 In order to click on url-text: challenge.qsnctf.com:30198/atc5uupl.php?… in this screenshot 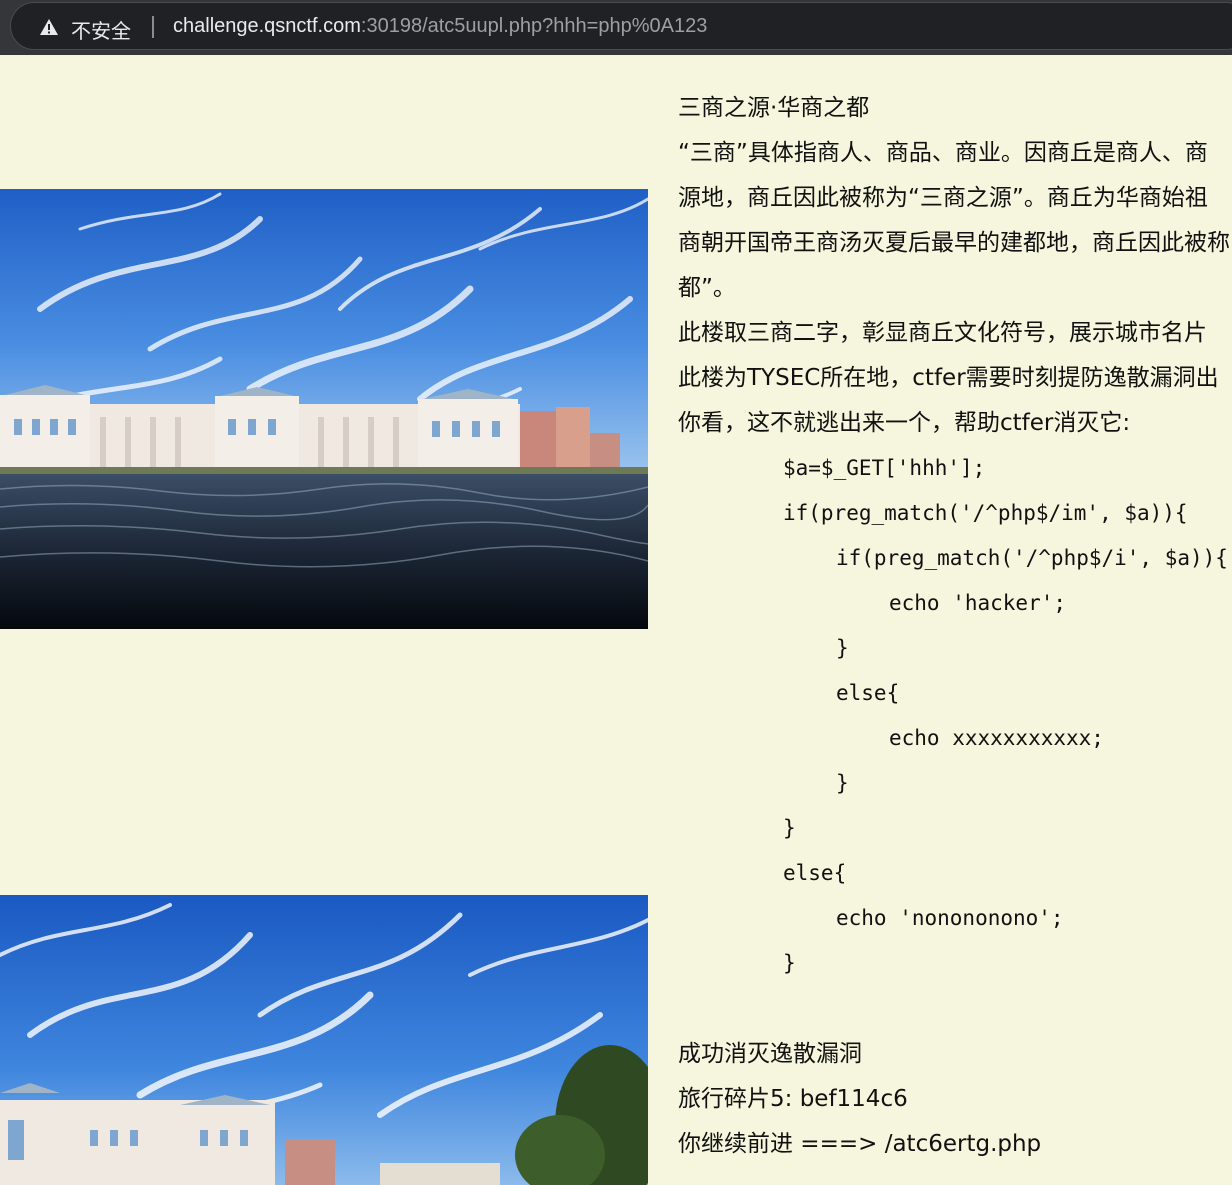, I will do `click(440, 26)`.